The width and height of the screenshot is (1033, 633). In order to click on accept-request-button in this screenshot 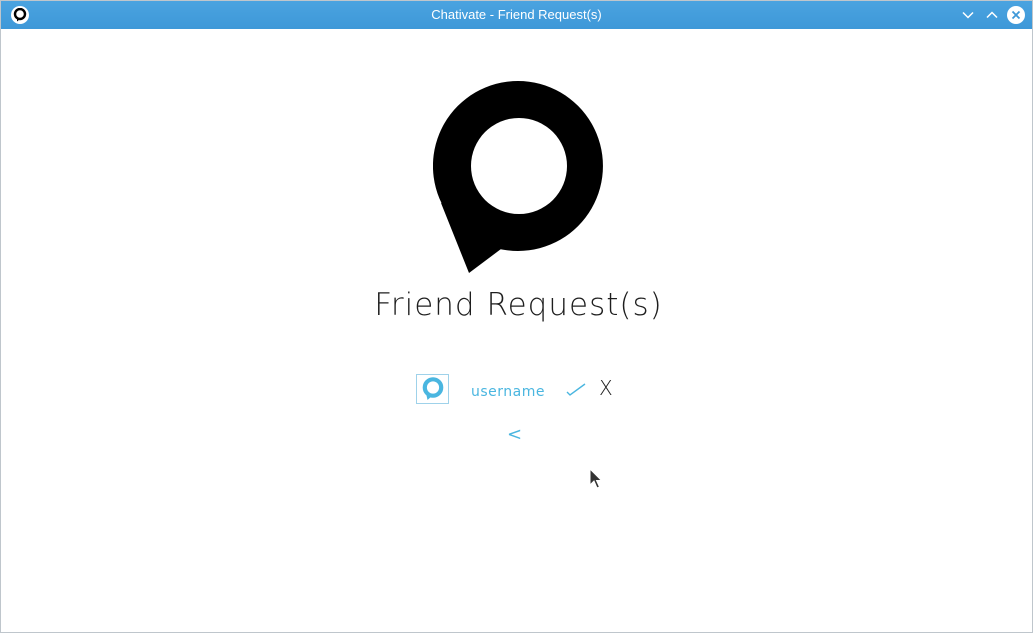, I will do `click(576, 389)`.